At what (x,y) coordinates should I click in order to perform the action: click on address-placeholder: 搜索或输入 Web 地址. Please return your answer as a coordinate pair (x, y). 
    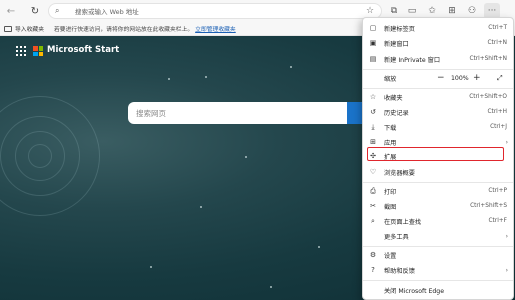
    Looking at the image, I should click on (107, 12).